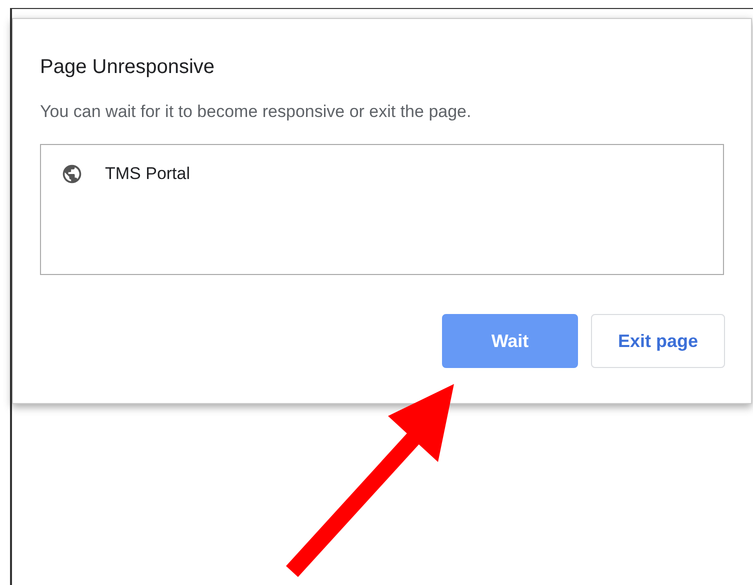 The image size is (753, 585). I want to click on exit-page-button: Exit page, so click(658, 341).